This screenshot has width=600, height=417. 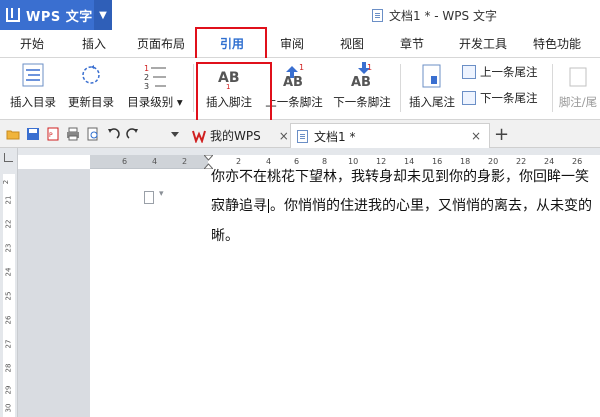 What do you see at coordinates (443, 16) in the screenshot?
I see `window-title-text: 文档1 * - WPS 文字` at bounding box center [443, 16].